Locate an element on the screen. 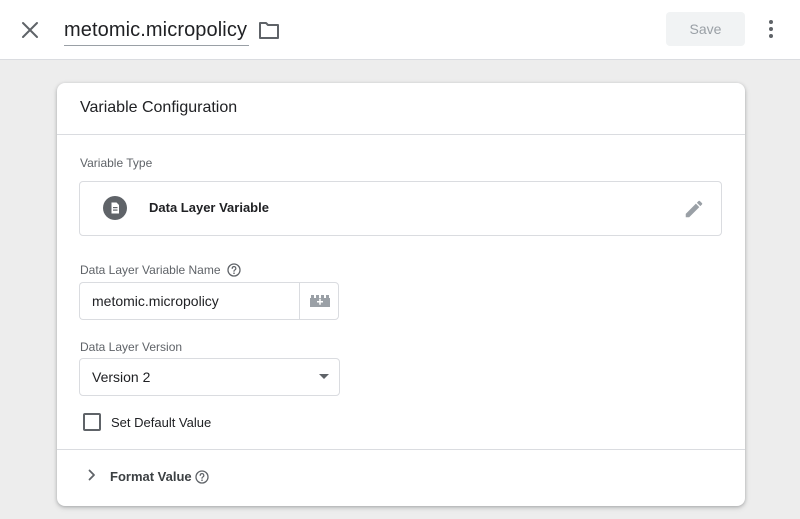 This screenshot has height=519, width=800. pencil-icon is located at coordinates (694, 209).